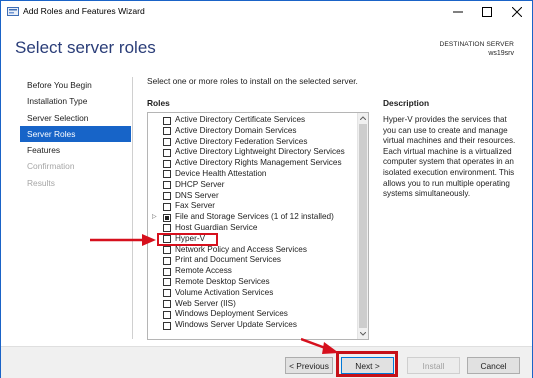  I want to click on scroll-thumb, so click(363, 226).